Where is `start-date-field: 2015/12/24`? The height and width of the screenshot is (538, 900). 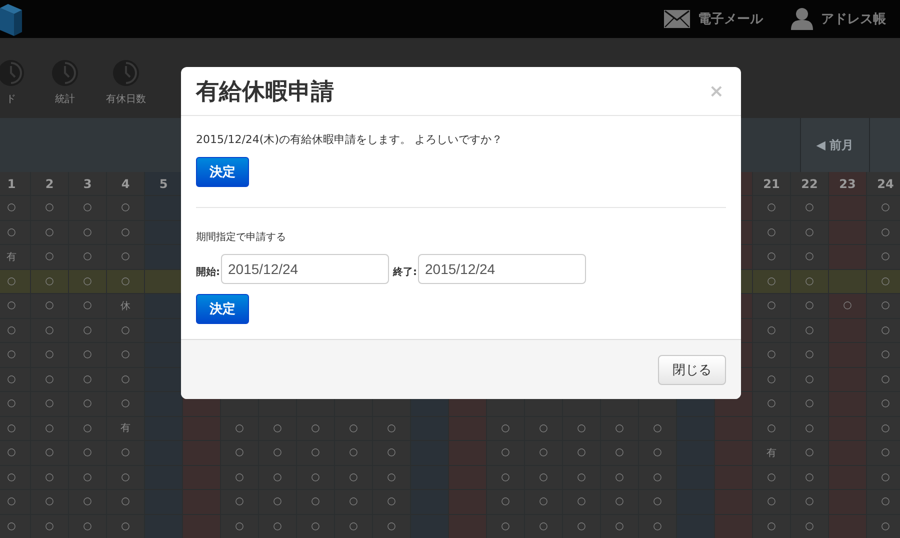
start-date-field: 2015/12/24 is located at coordinates (305, 269).